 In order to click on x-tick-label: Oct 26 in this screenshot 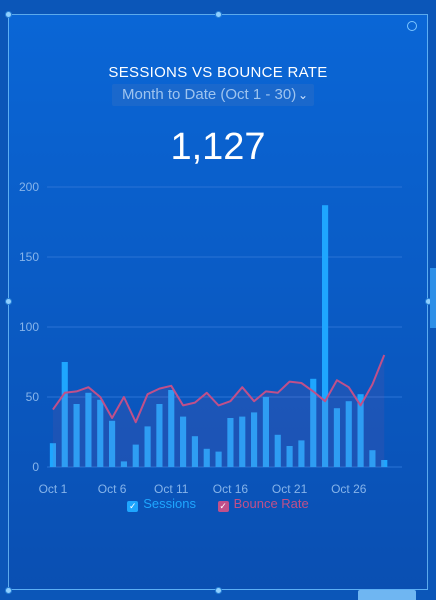, I will do `click(349, 489)`.